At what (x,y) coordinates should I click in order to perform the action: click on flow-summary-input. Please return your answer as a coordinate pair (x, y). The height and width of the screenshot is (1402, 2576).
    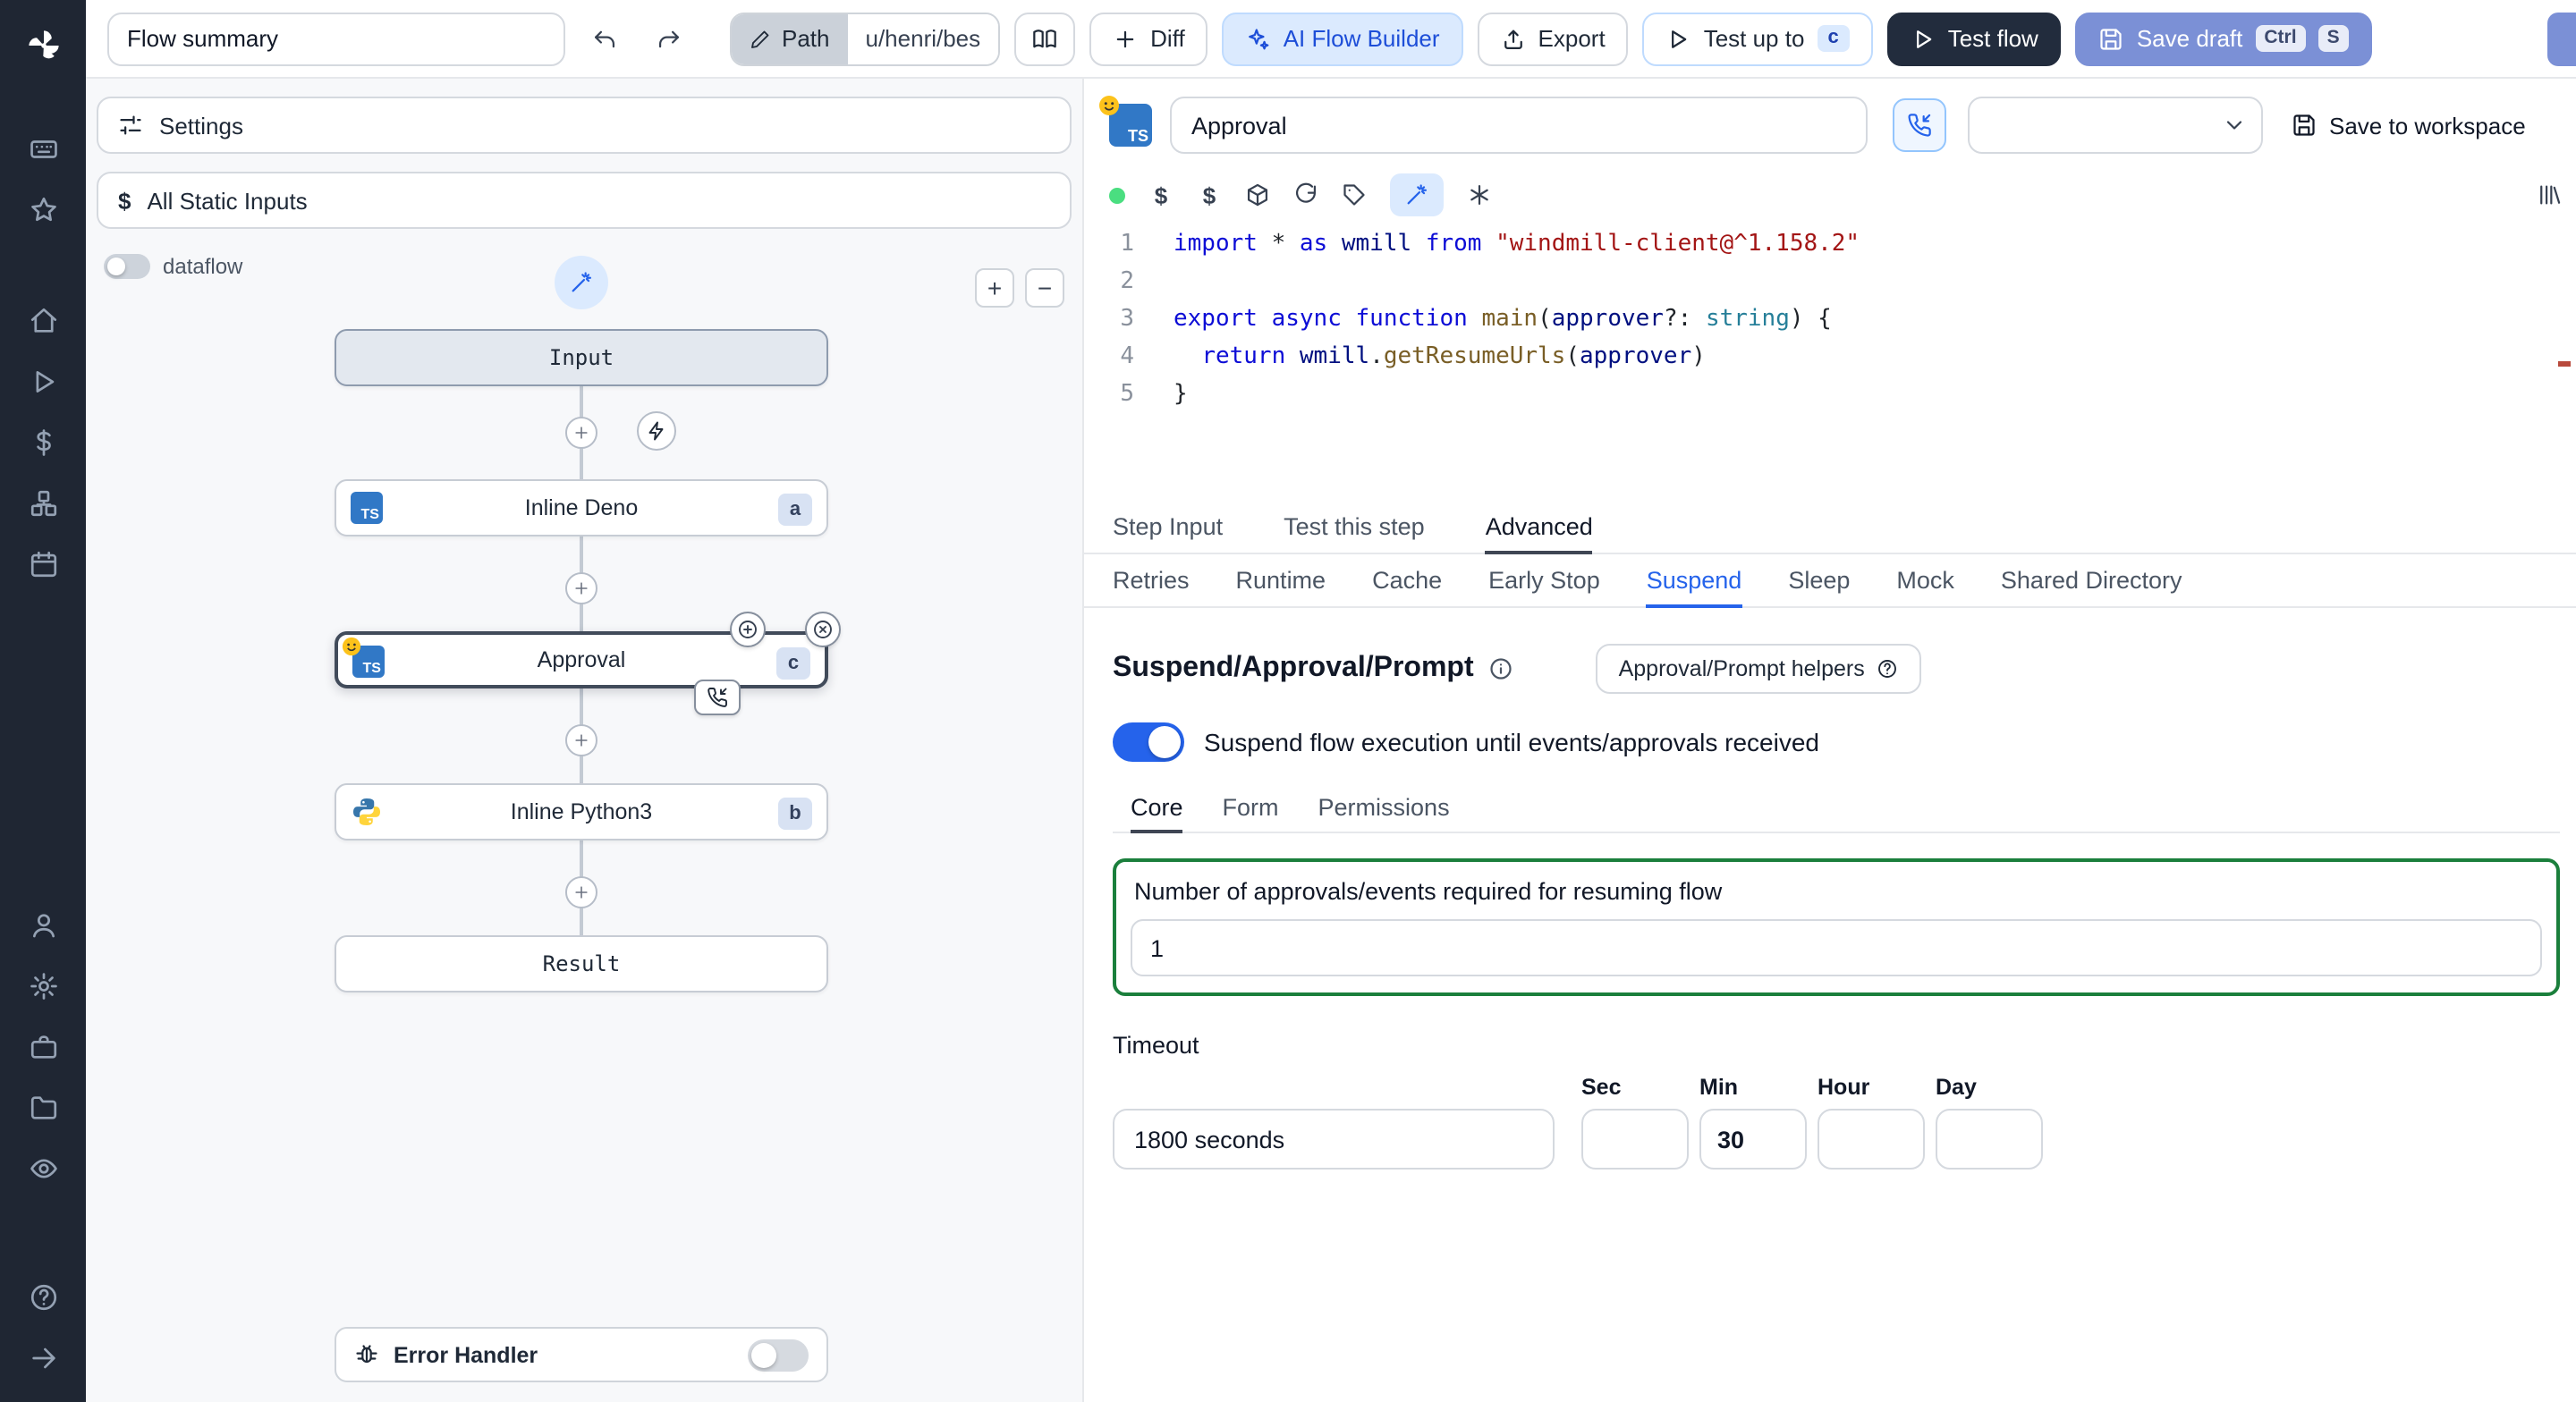
    Looking at the image, I should click on (336, 38).